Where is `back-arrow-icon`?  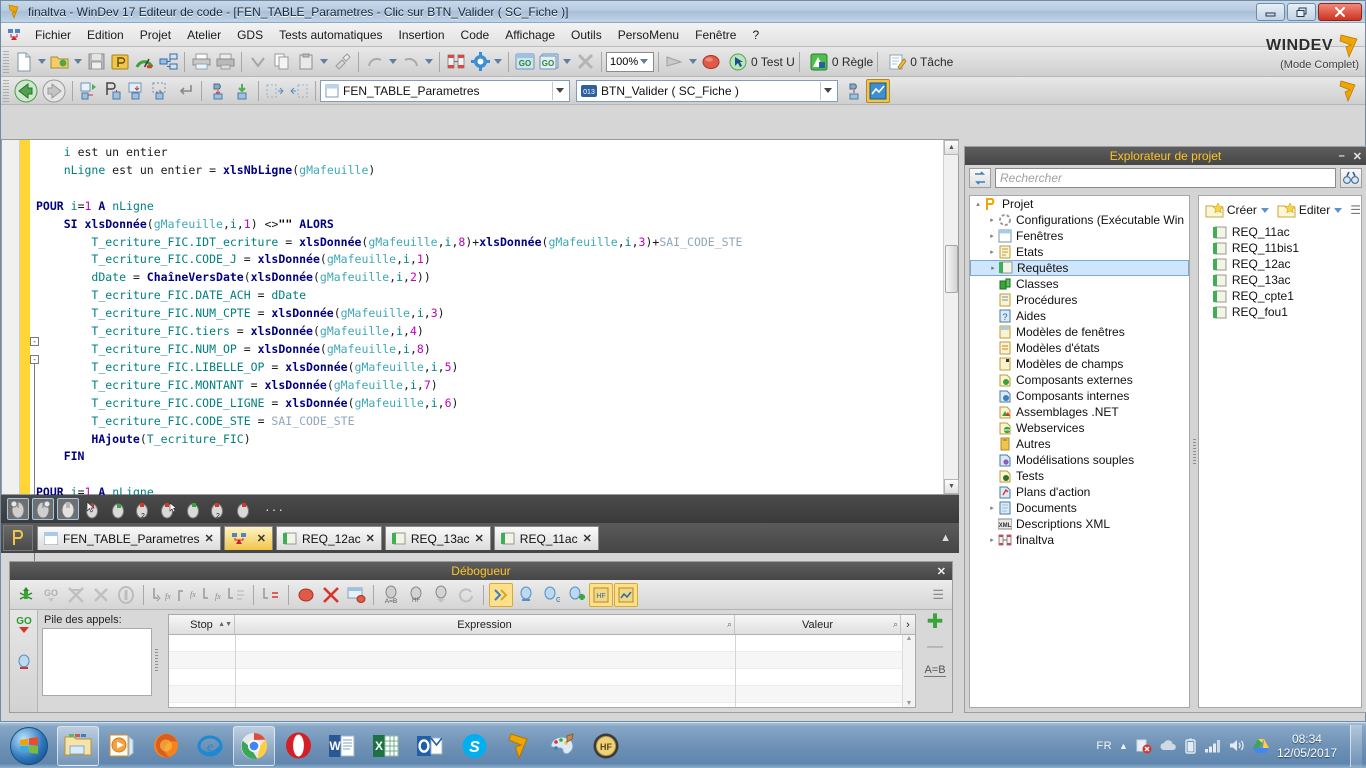
back-arrow-icon is located at coordinates (26, 91).